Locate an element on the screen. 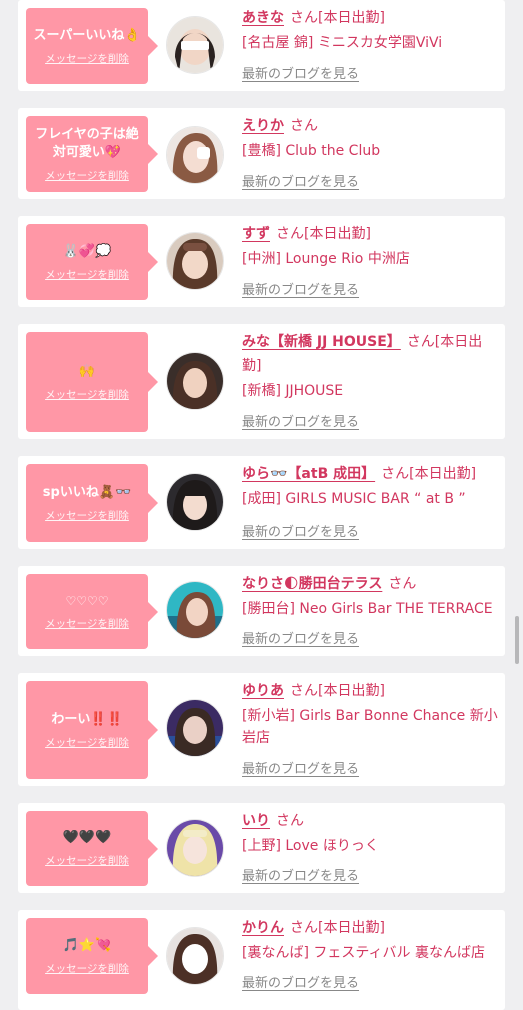 The image size is (523, 1010). message-text: フレイヤの子は絶対可愛い💖 is located at coordinates (87, 143).